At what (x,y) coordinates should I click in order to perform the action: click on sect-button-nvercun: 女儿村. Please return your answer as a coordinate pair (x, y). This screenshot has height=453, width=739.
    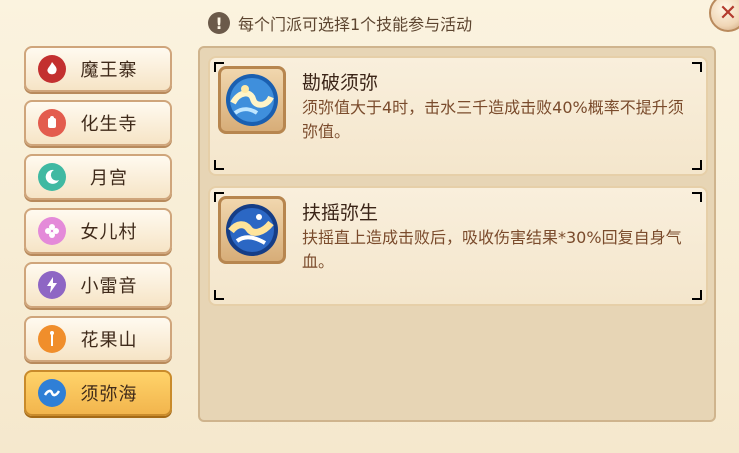
    Looking at the image, I should click on (98, 231).